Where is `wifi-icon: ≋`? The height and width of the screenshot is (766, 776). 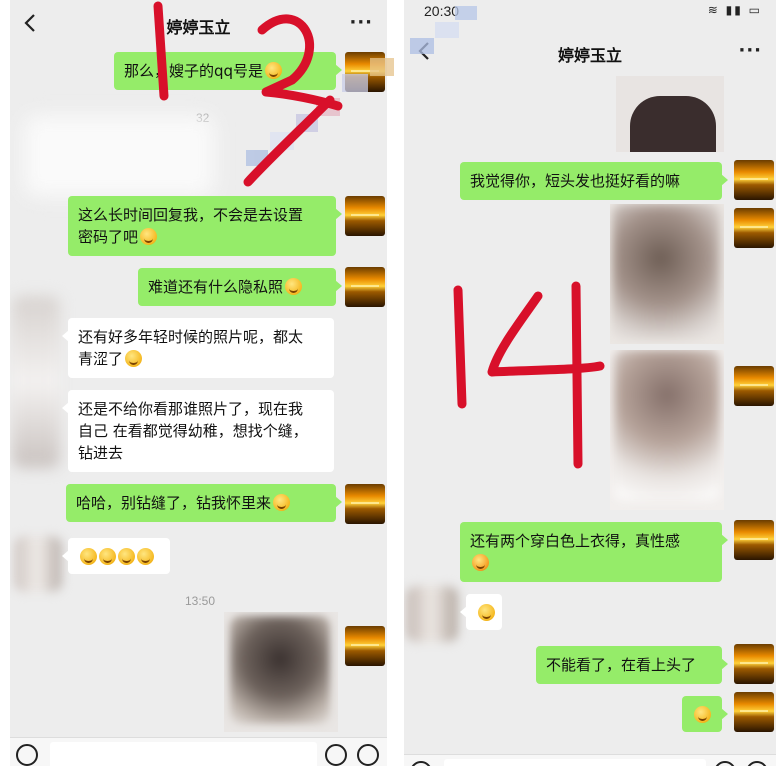
wifi-icon: ≋ is located at coordinates (713, 10).